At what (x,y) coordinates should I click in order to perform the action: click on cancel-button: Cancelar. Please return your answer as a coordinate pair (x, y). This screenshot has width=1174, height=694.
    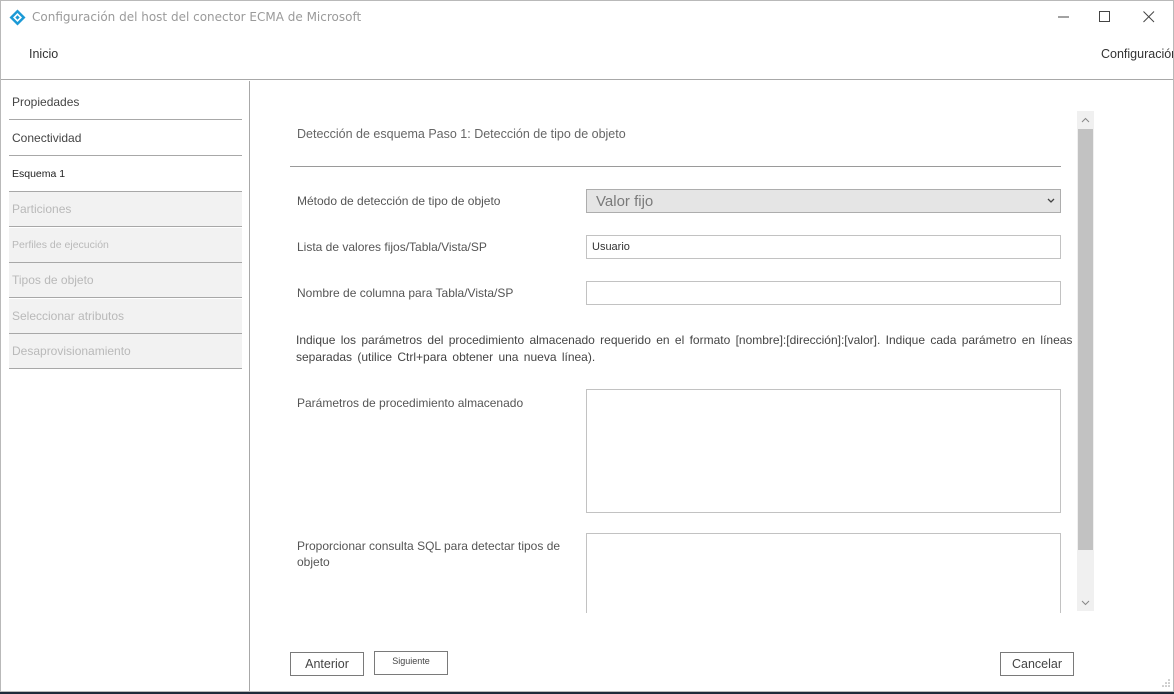
    Looking at the image, I should click on (1037, 664).